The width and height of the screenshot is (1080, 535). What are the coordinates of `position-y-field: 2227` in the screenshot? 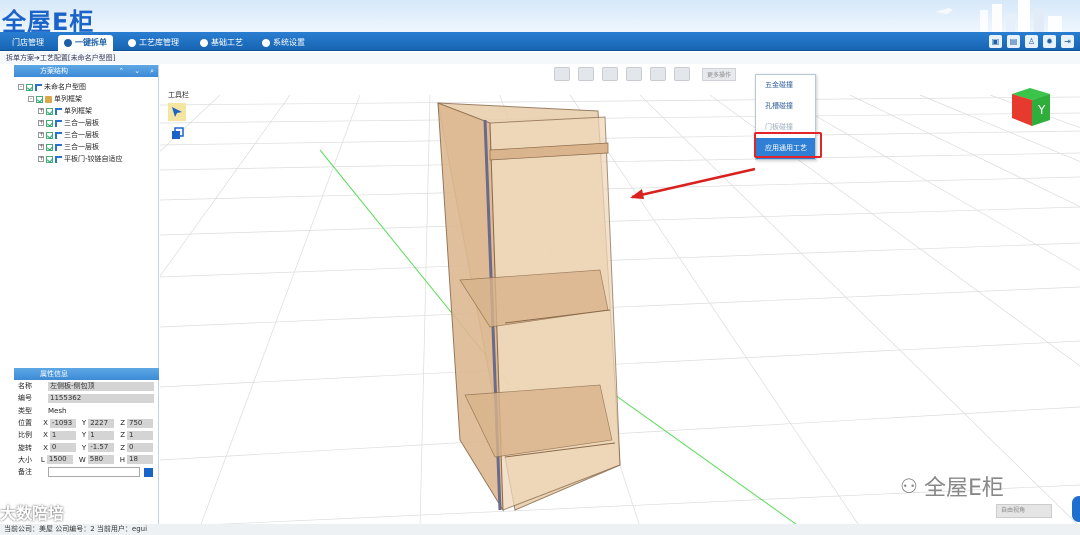 It's located at (101, 423).